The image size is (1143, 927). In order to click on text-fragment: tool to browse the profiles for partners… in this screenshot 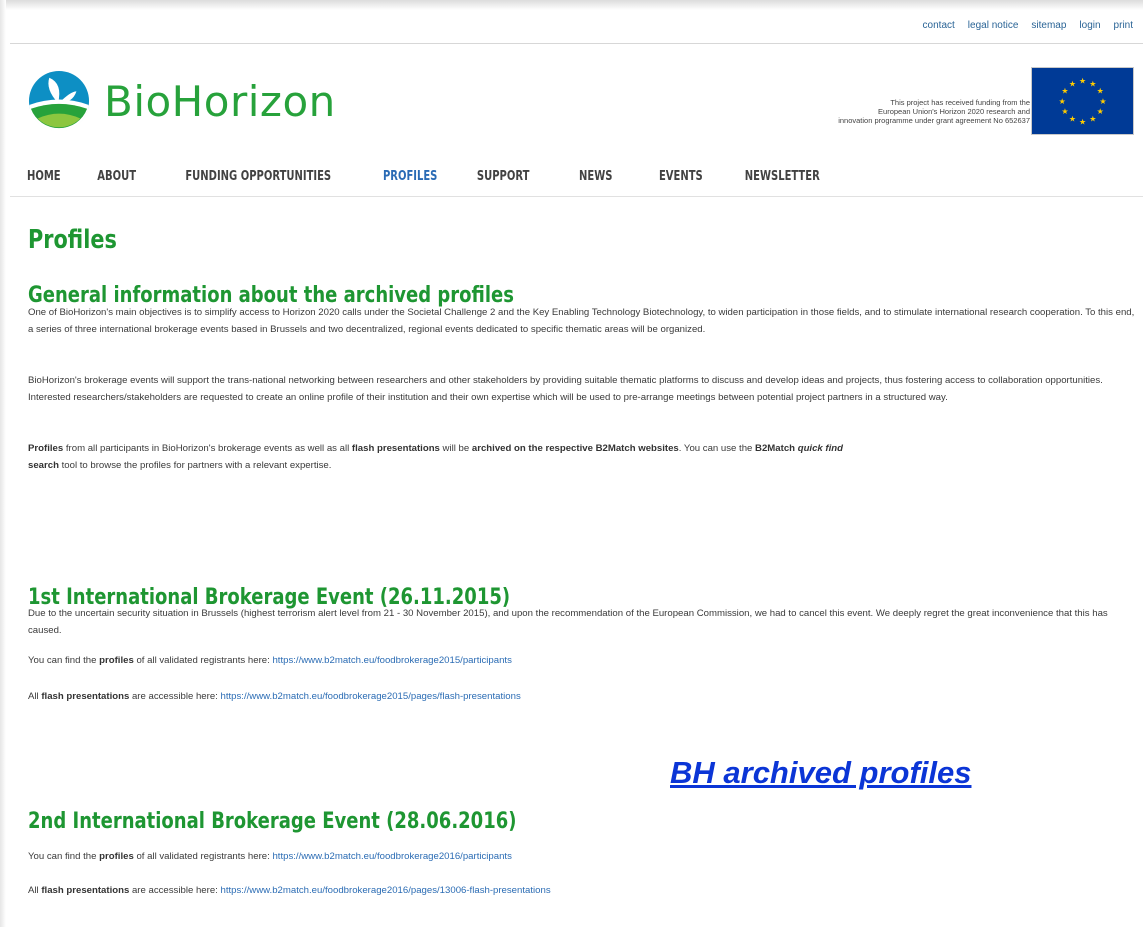, I will do `click(195, 465)`.